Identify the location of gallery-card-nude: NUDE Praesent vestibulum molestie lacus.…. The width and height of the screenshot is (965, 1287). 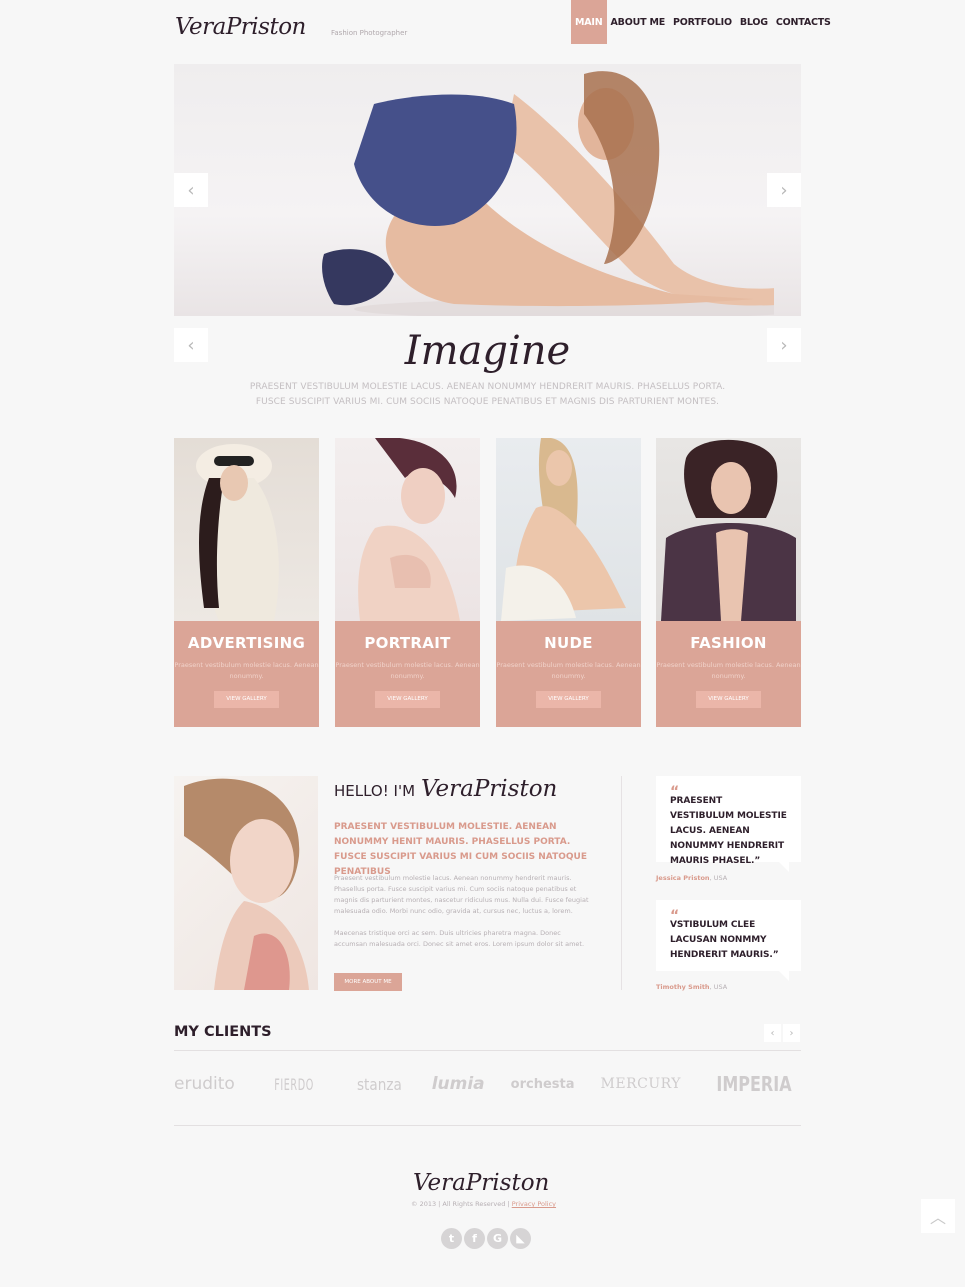
(568, 582).